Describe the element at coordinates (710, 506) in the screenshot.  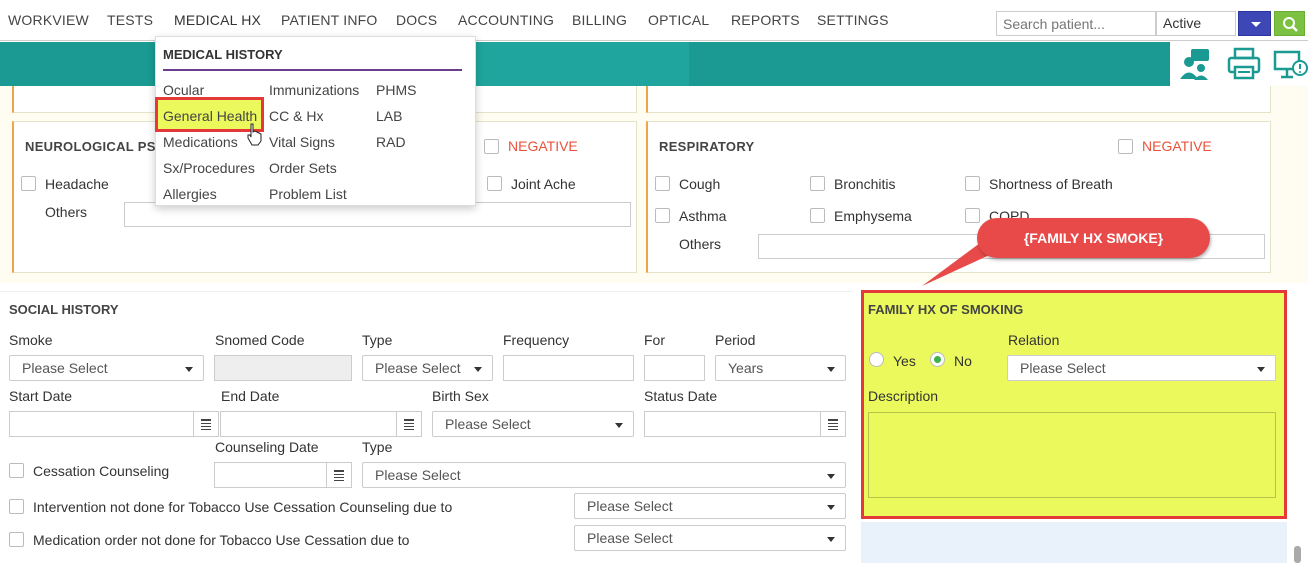
I see `intervention-reason-select: Please Select` at that location.